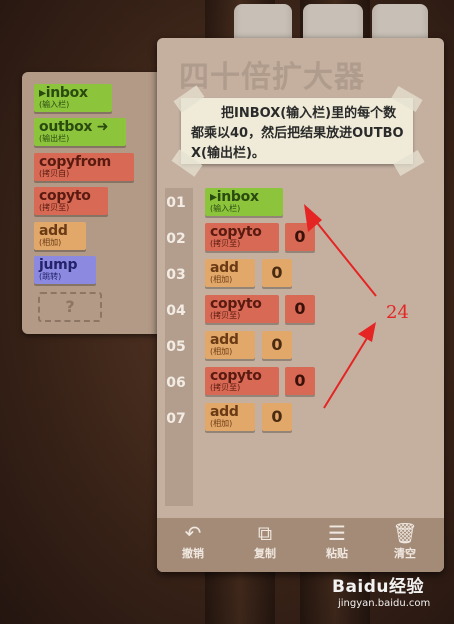  Describe the element at coordinates (405, 533) in the screenshot. I see `trash-icon: 🗑` at that location.